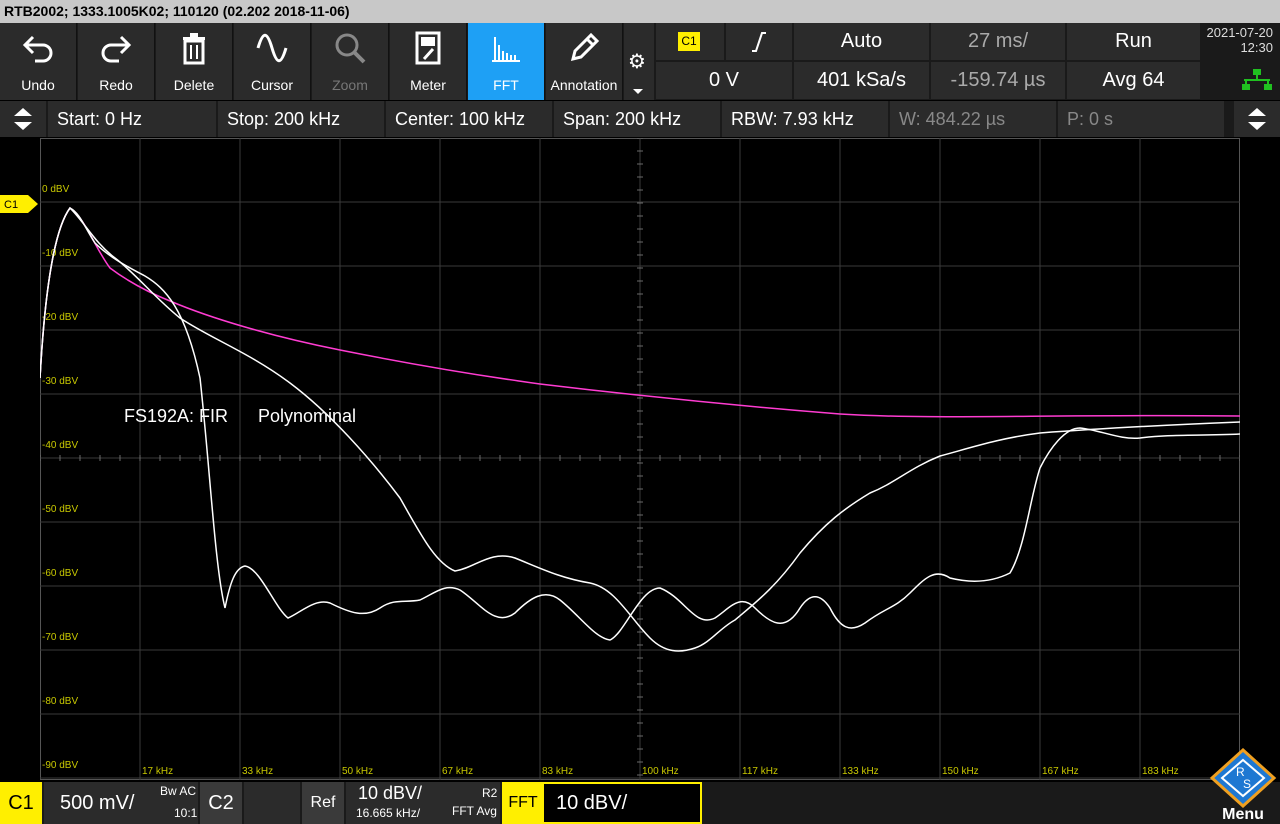  Describe the element at coordinates (1241, 61) in the screenshot. I see `datetime-panel: 2021-07-20 12:30` at that location.